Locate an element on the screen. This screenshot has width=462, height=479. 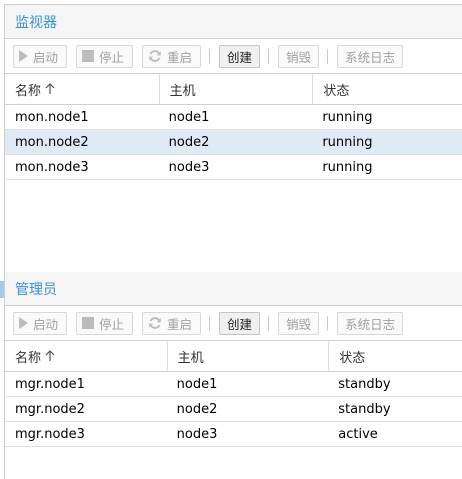
monitors-toolbar: 启动 停止 重启 创建 销毁 系统日志 is located at coordinates (233, 56).